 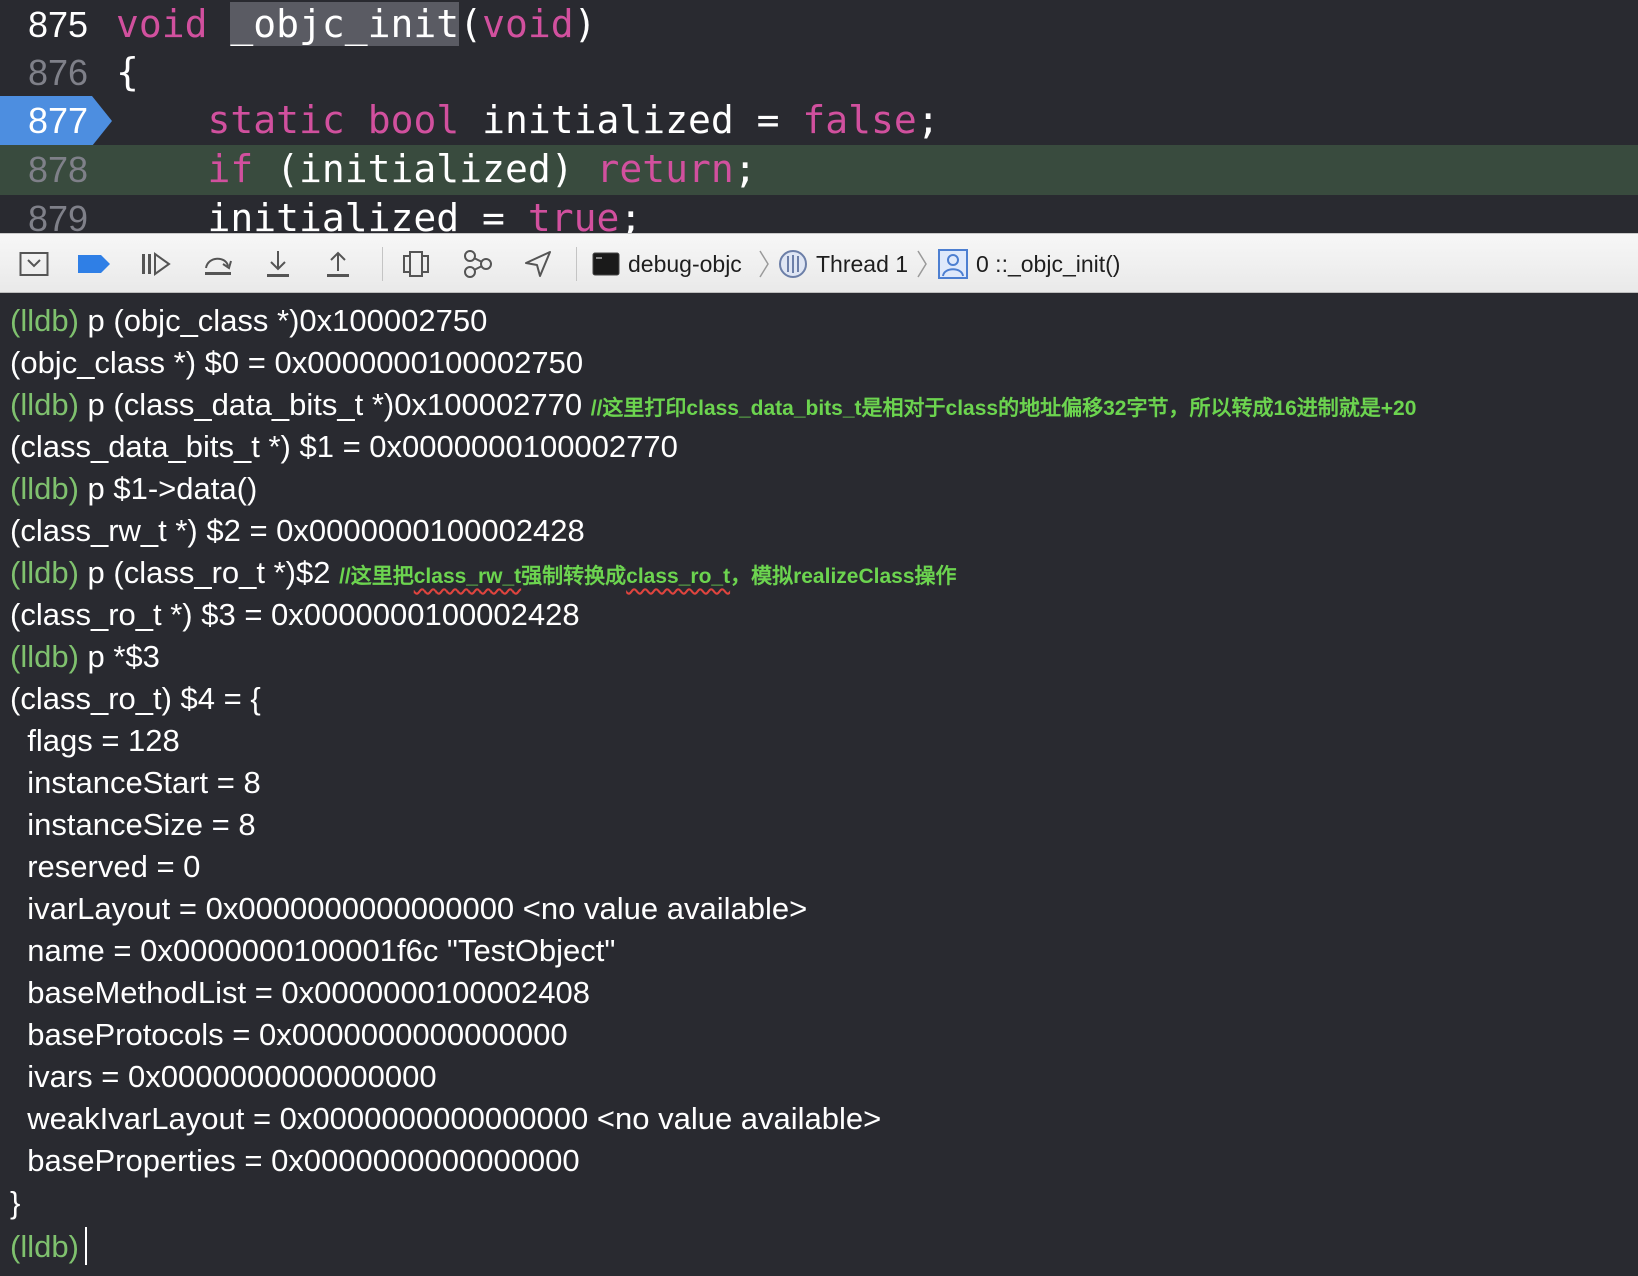 What do you see at coordinates (819, 25) in the screenshot?
I see `code-line: 875 void _objc_init(void)` at bounding box center [819, 25].